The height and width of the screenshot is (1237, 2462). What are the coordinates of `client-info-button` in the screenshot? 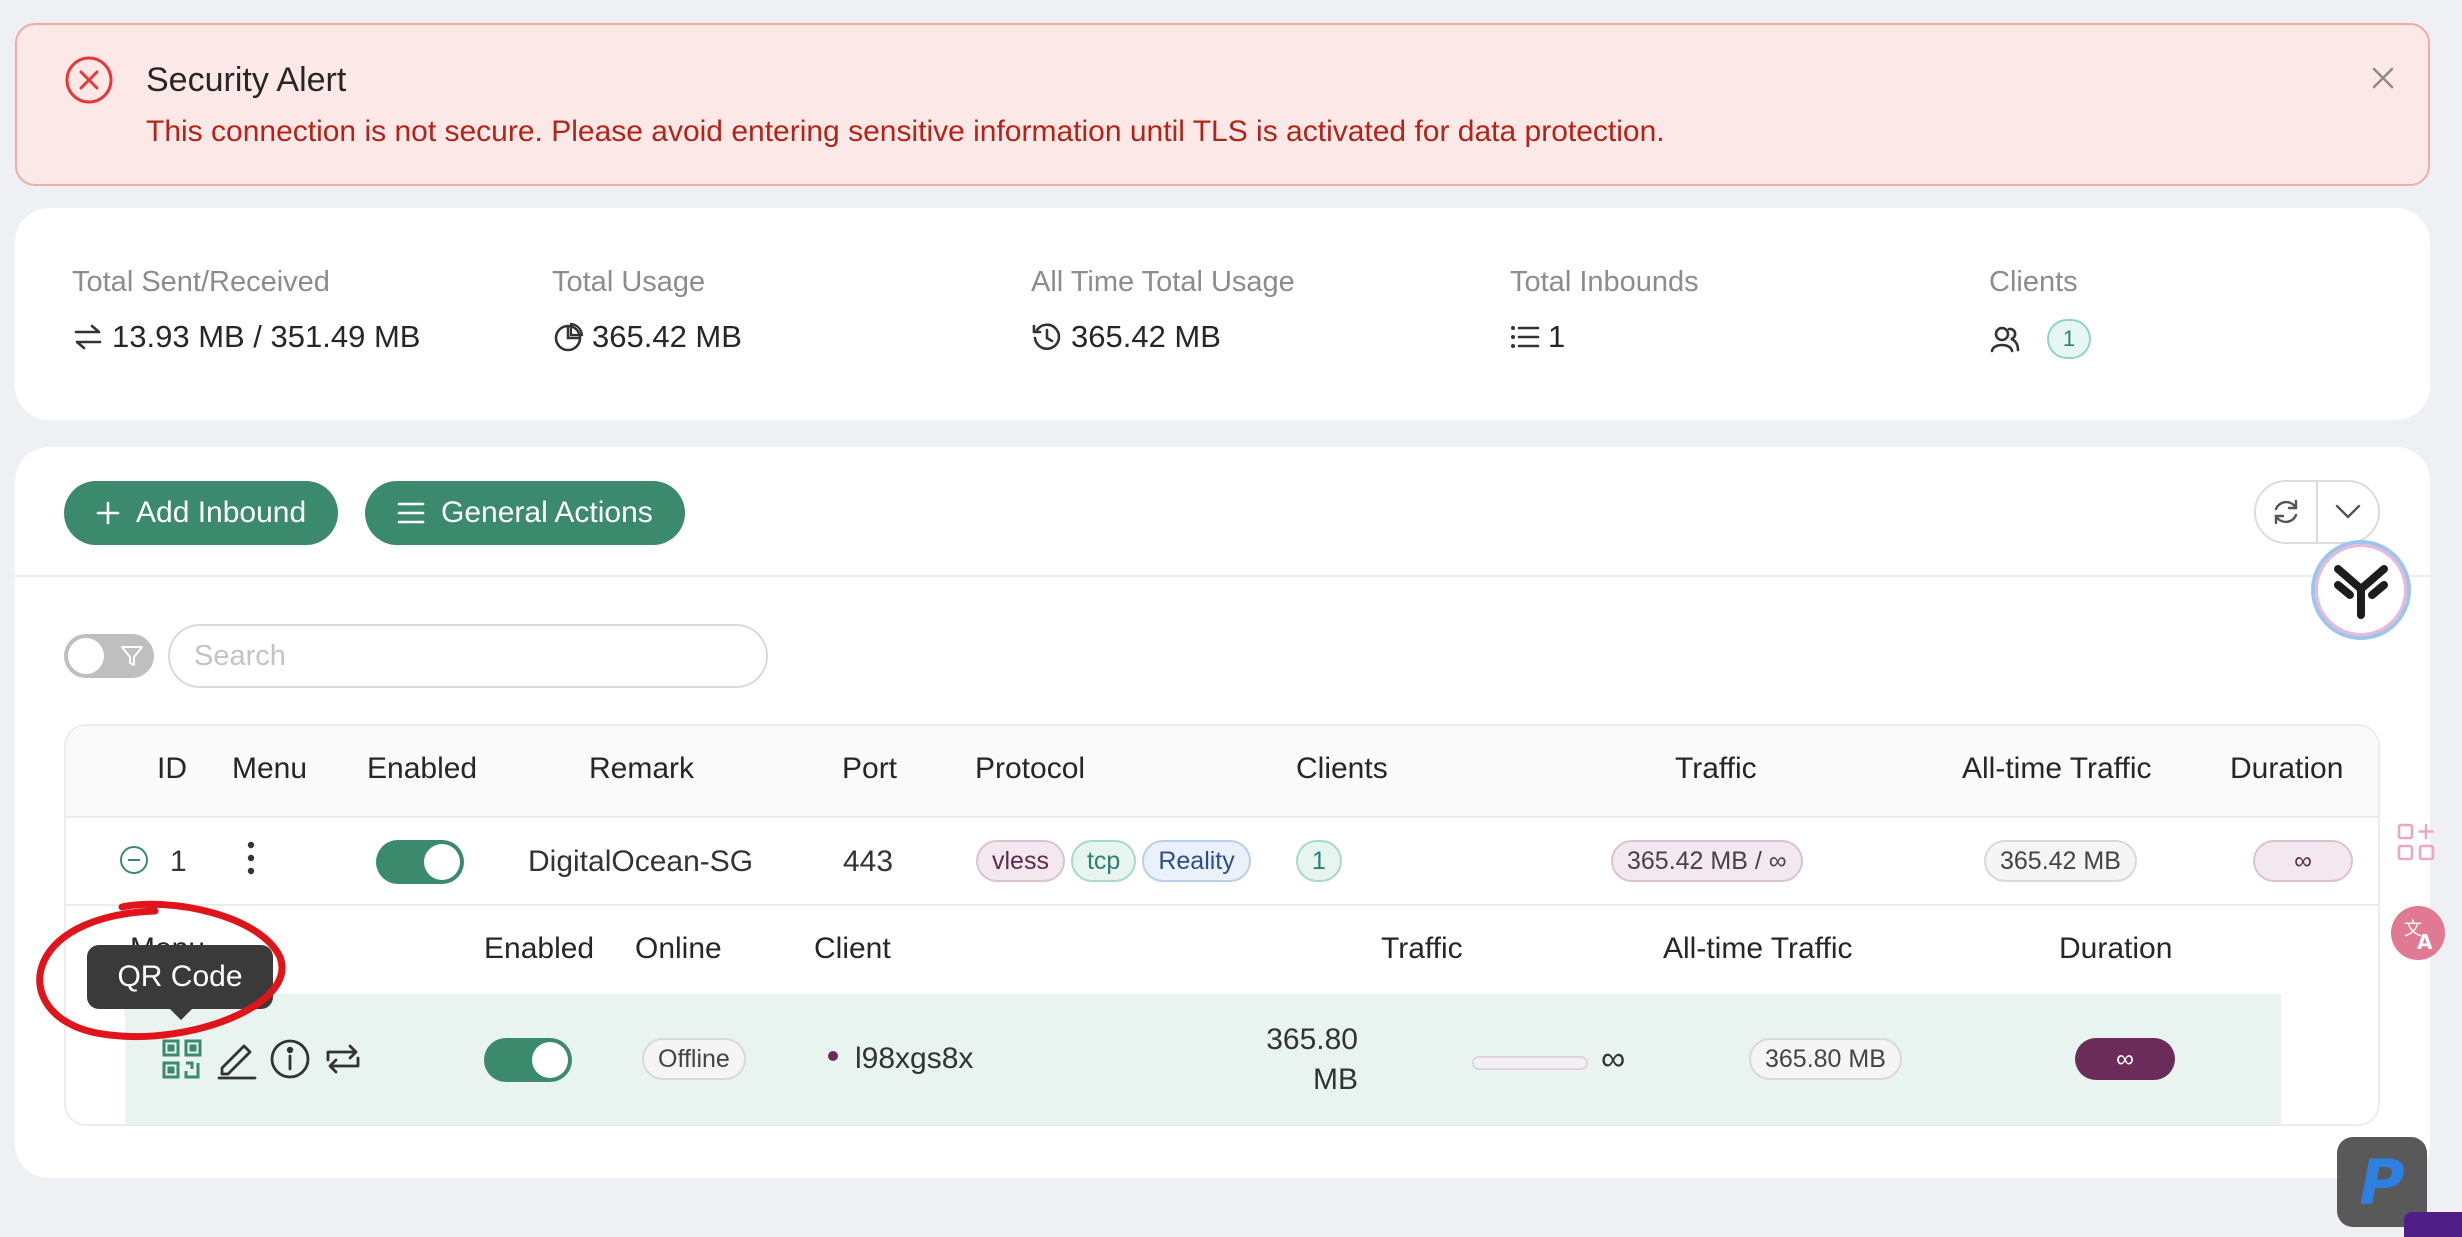 It's located at (290, 1059).